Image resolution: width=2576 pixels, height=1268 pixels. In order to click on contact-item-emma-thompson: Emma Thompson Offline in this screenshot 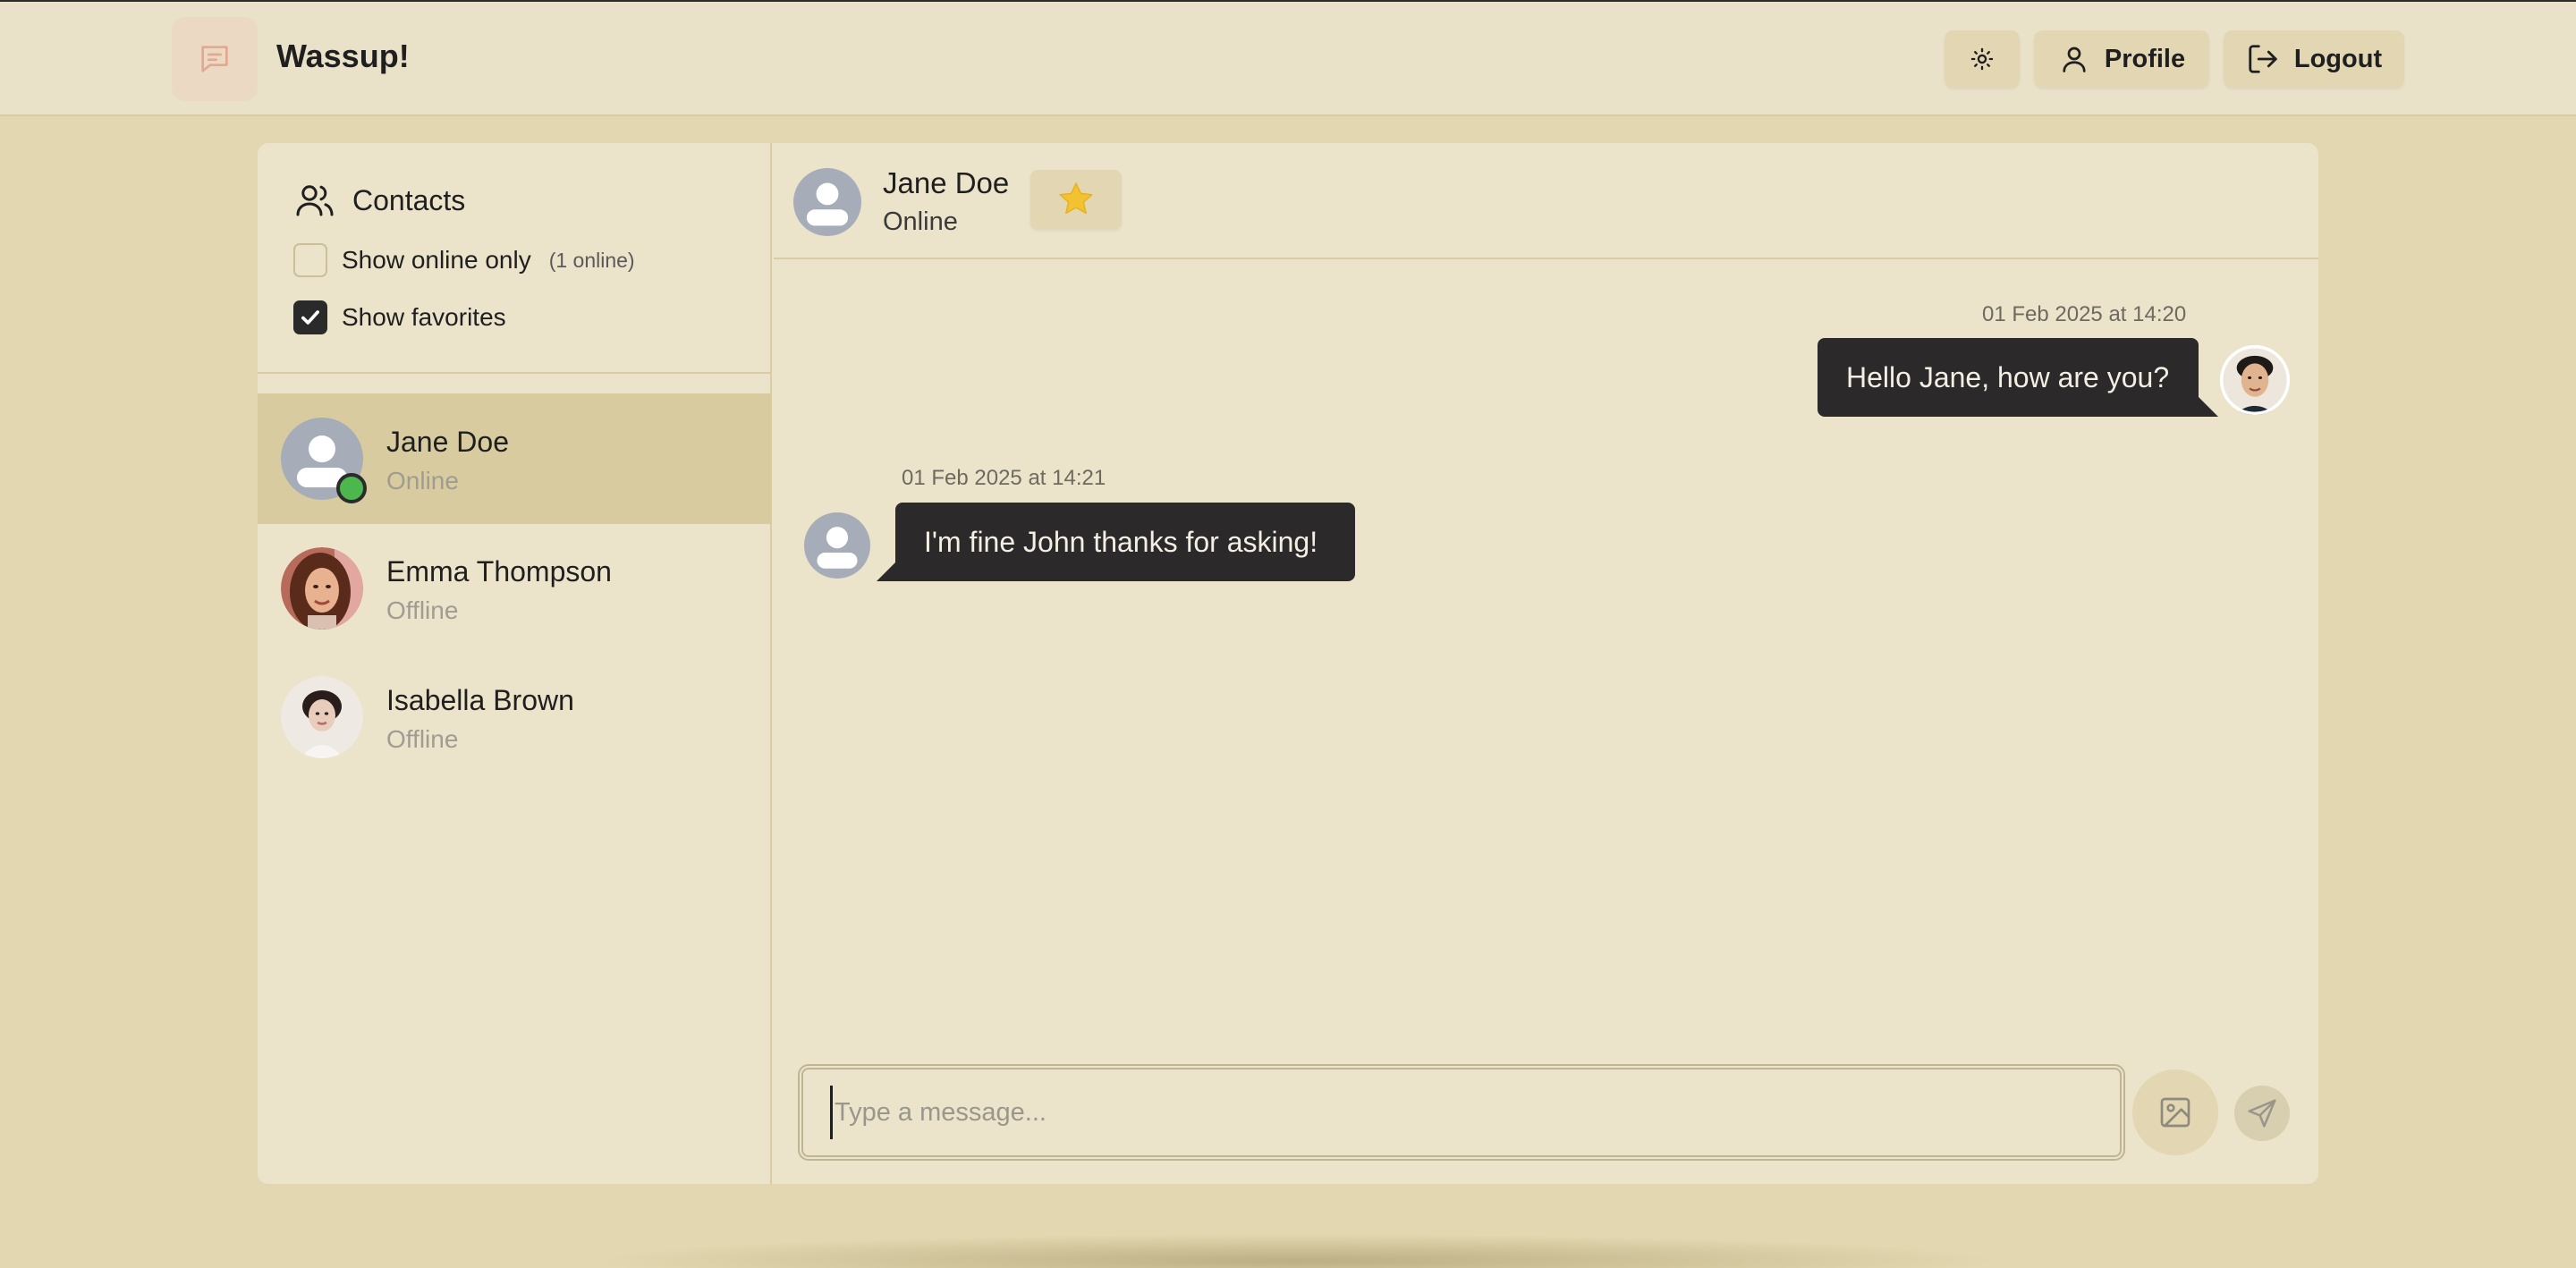, I will do `click(515, 588)`.